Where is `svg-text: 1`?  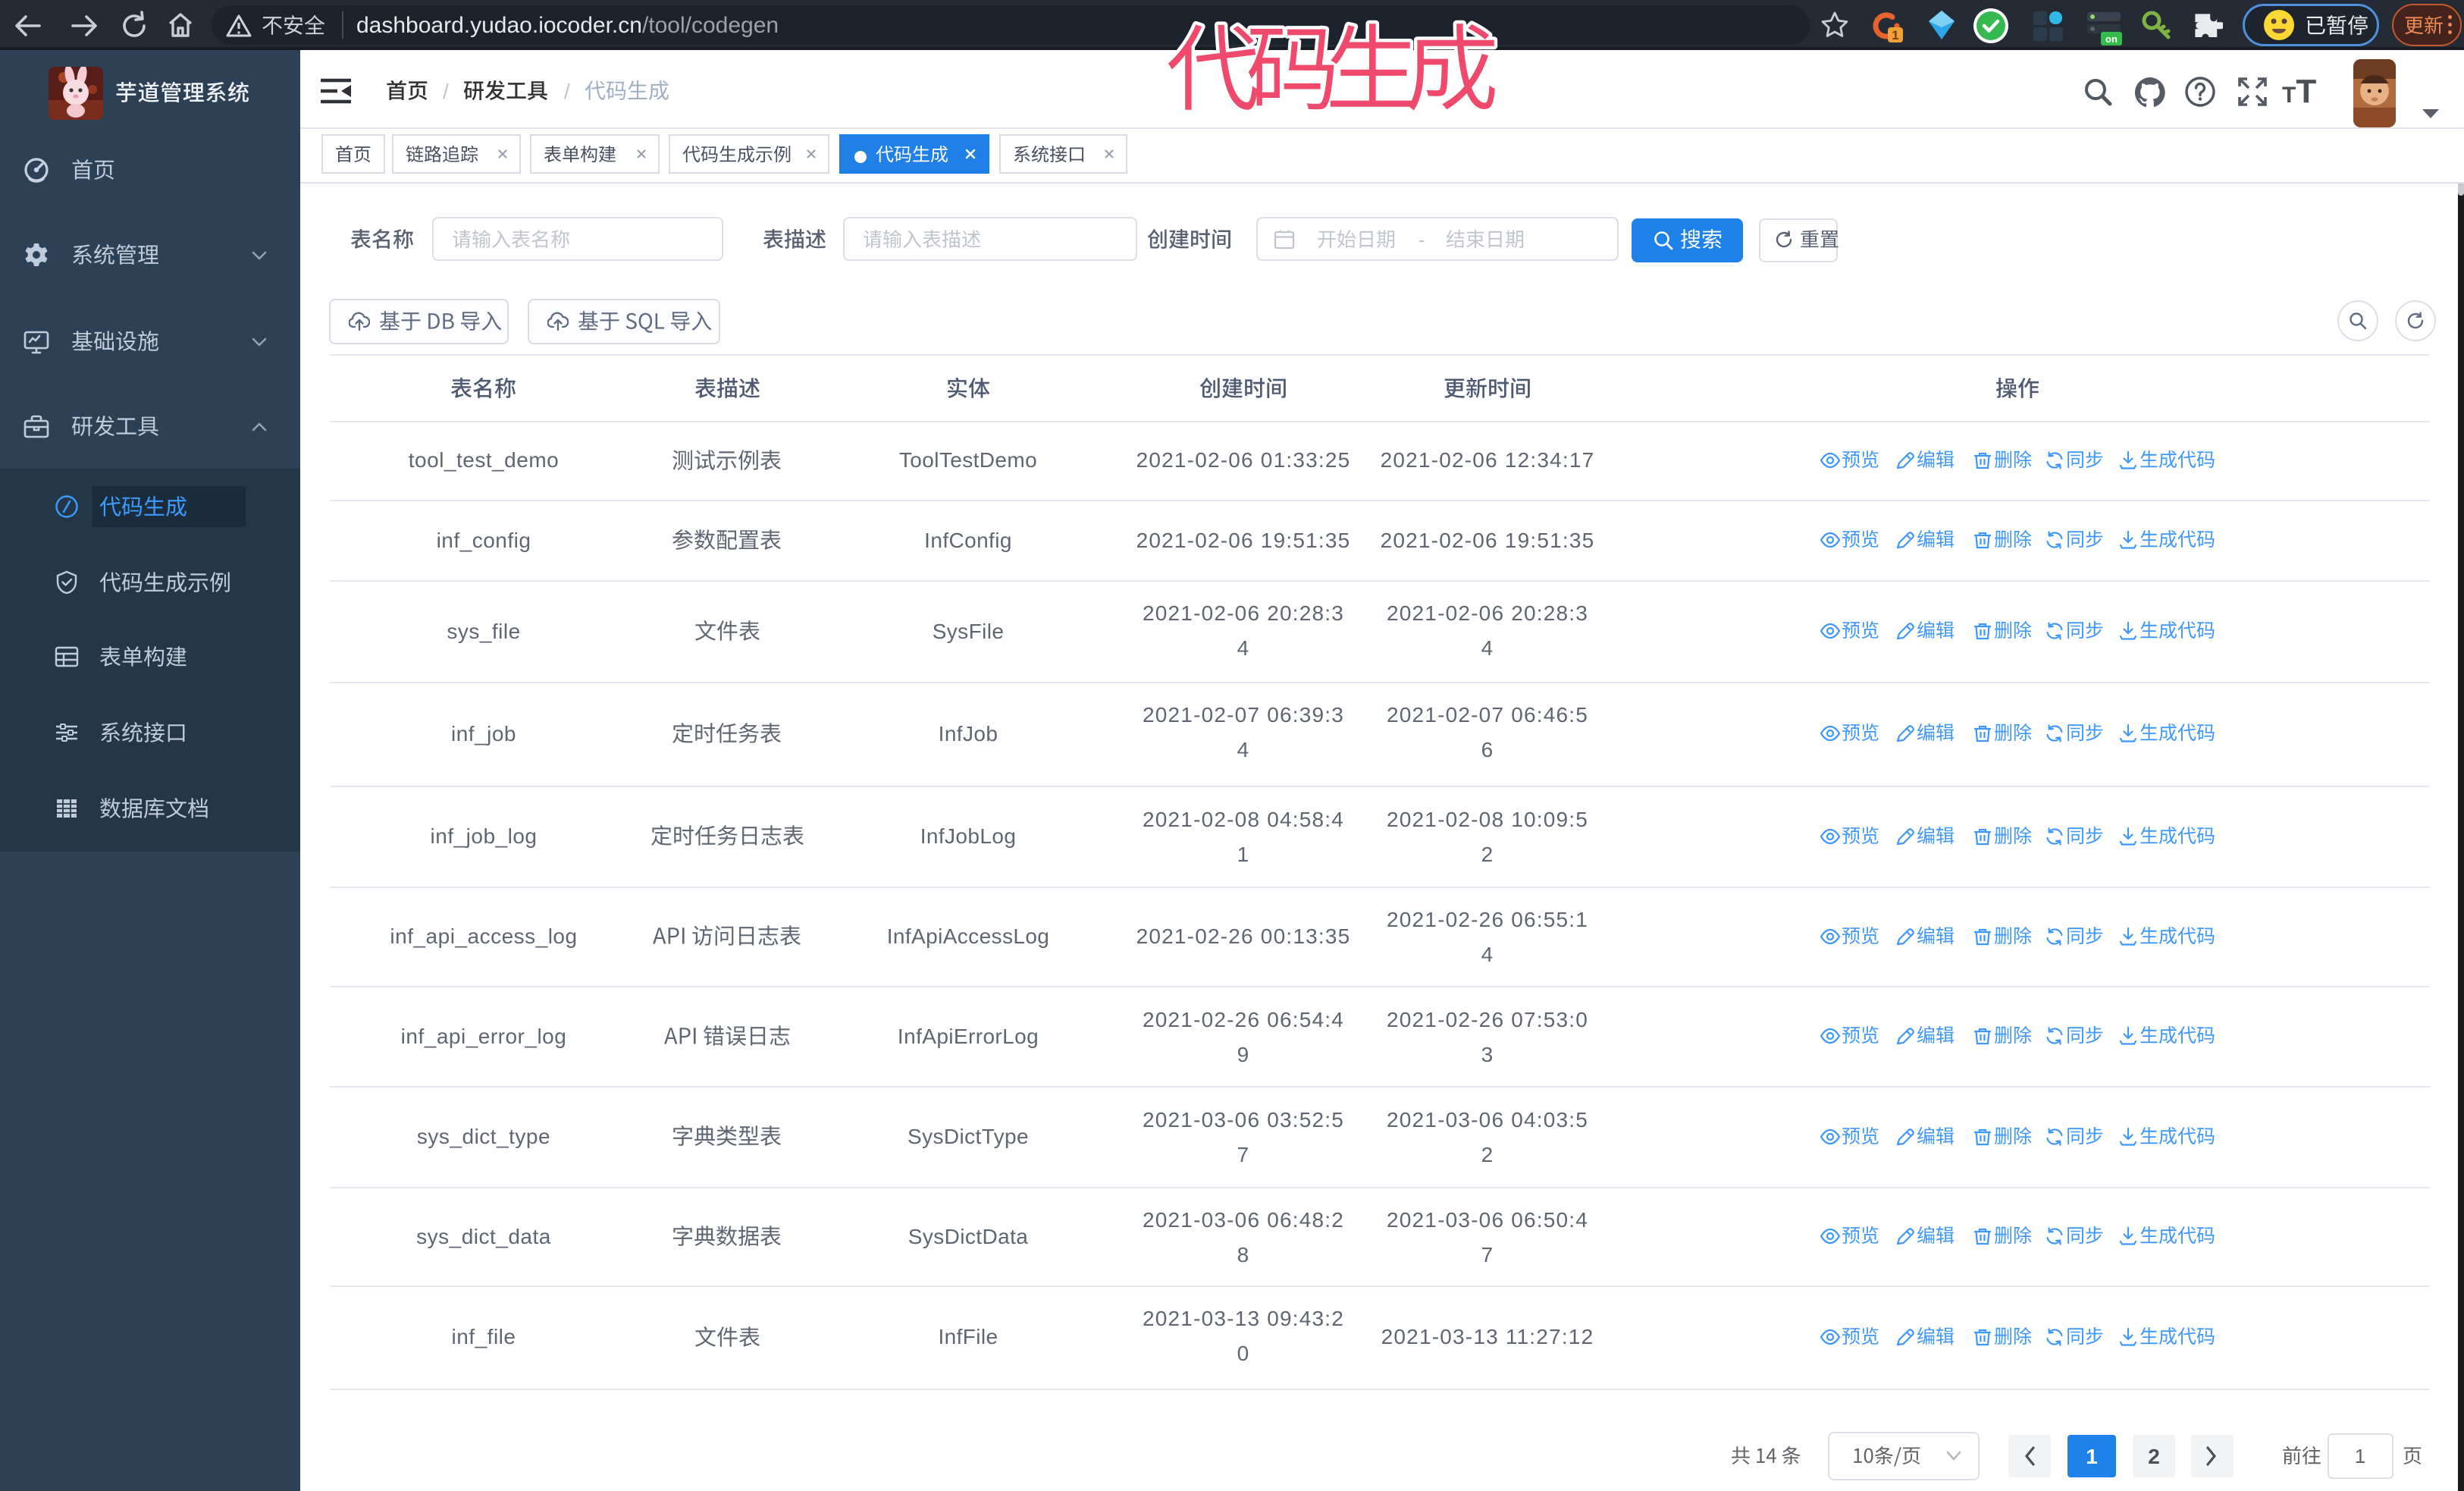
svg-text: 1 is located at coordinates (1895, 35).